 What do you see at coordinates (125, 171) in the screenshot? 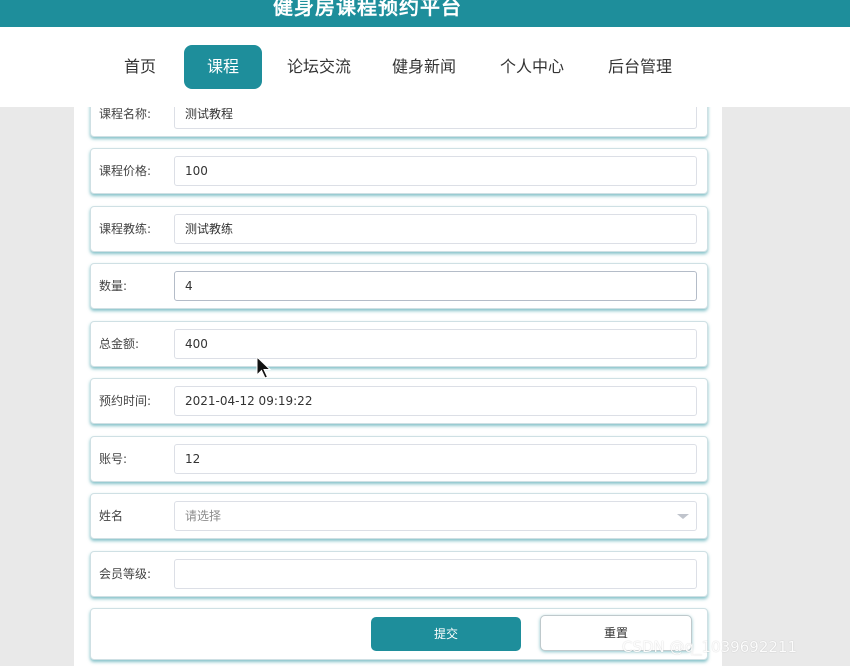
I see `course-price-label: 课程价格:` at bounding box center [125, 171].